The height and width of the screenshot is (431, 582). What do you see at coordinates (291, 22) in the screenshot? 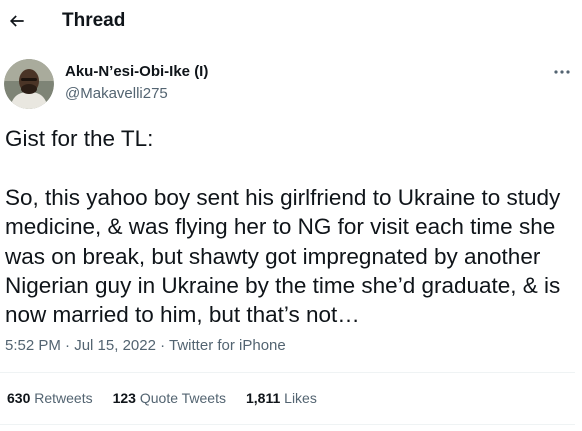
I see `header-bar: Thread` at bounding box center [291, 22].